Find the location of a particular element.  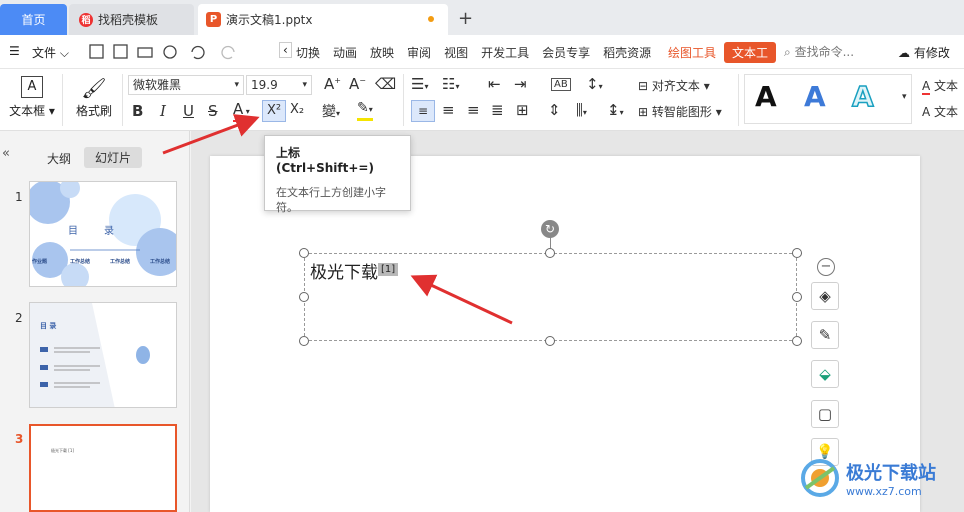

text-fill-icon: A is located at coordinates (926, 87).